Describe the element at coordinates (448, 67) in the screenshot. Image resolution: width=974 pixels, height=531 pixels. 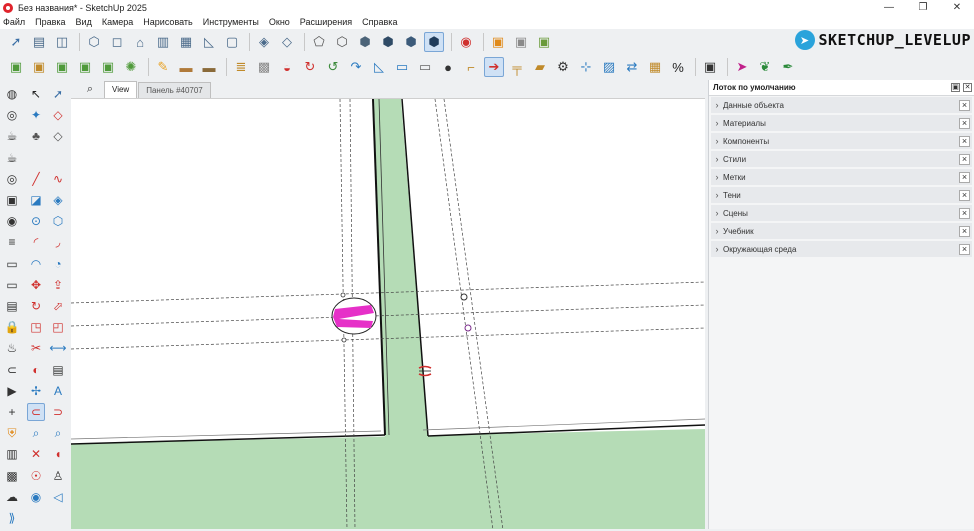
I see `knob-icon: ●` at that location.